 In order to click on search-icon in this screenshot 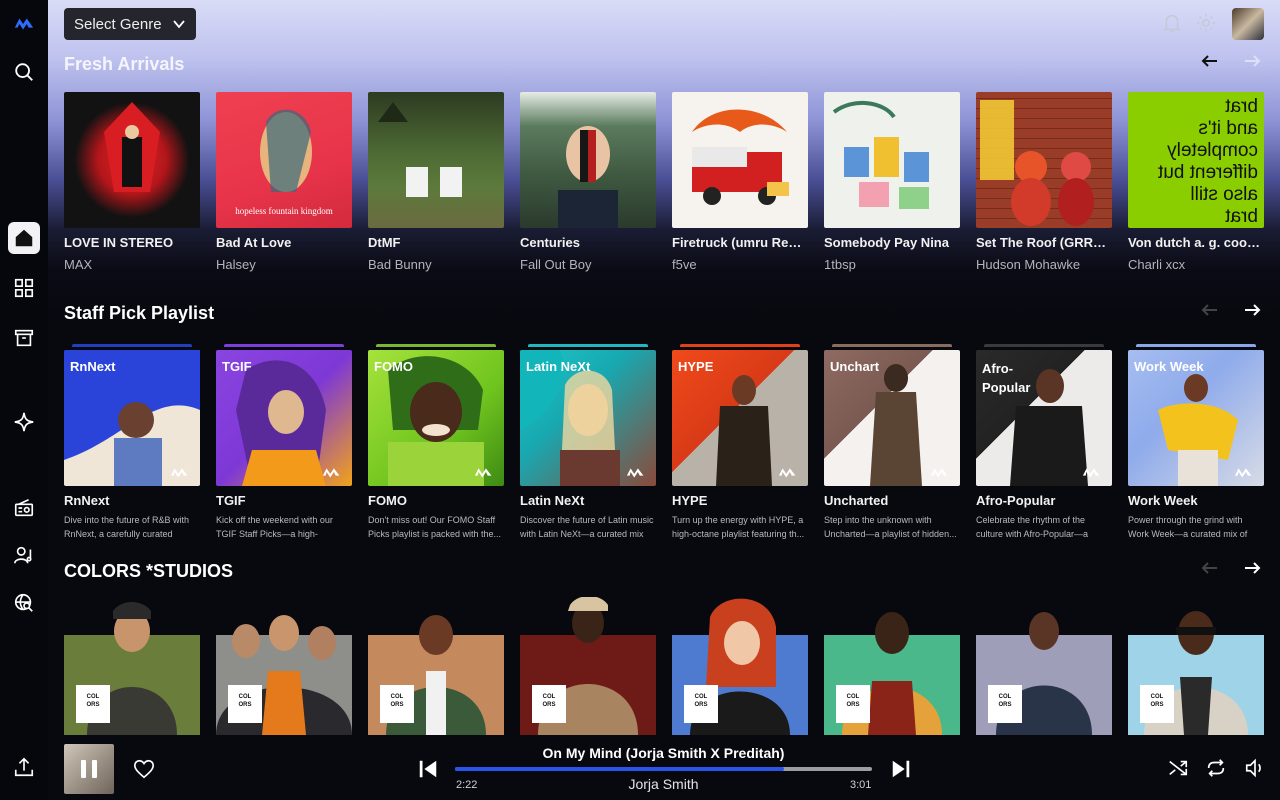, I will do `click(24, 72)`.